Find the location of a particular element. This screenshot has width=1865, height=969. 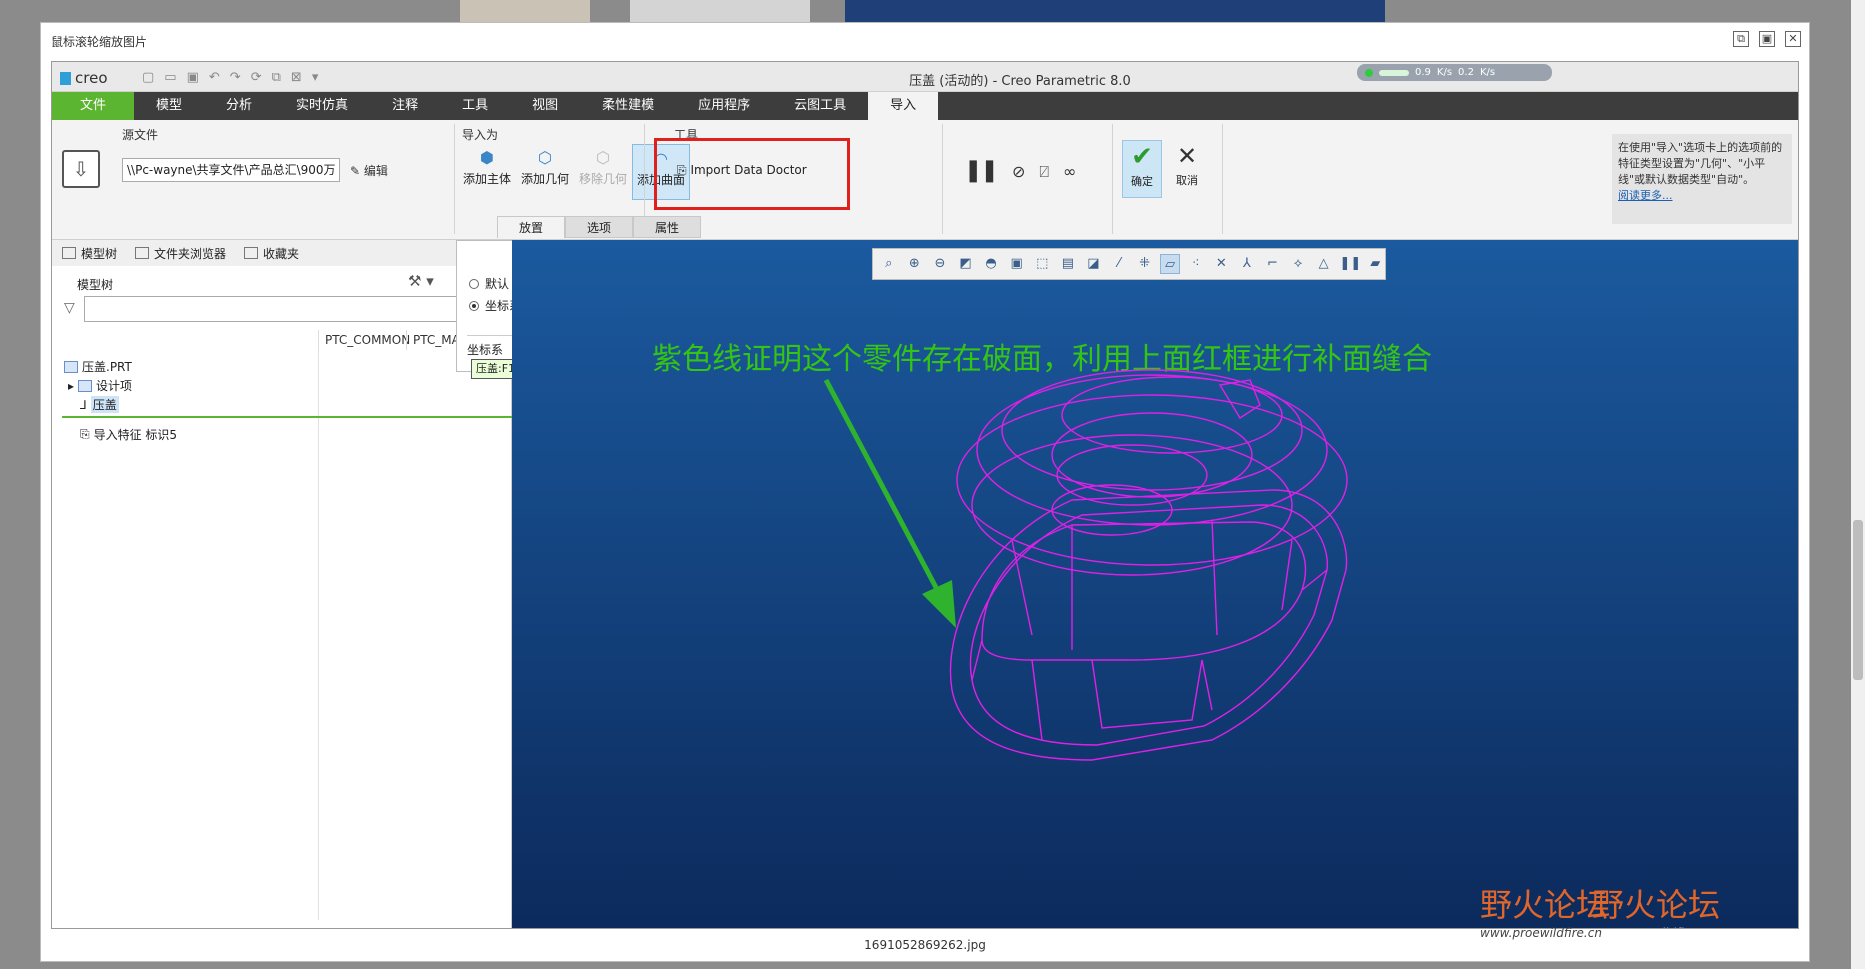

tab-annotate: 注释 is located at coordinates (405, 106).